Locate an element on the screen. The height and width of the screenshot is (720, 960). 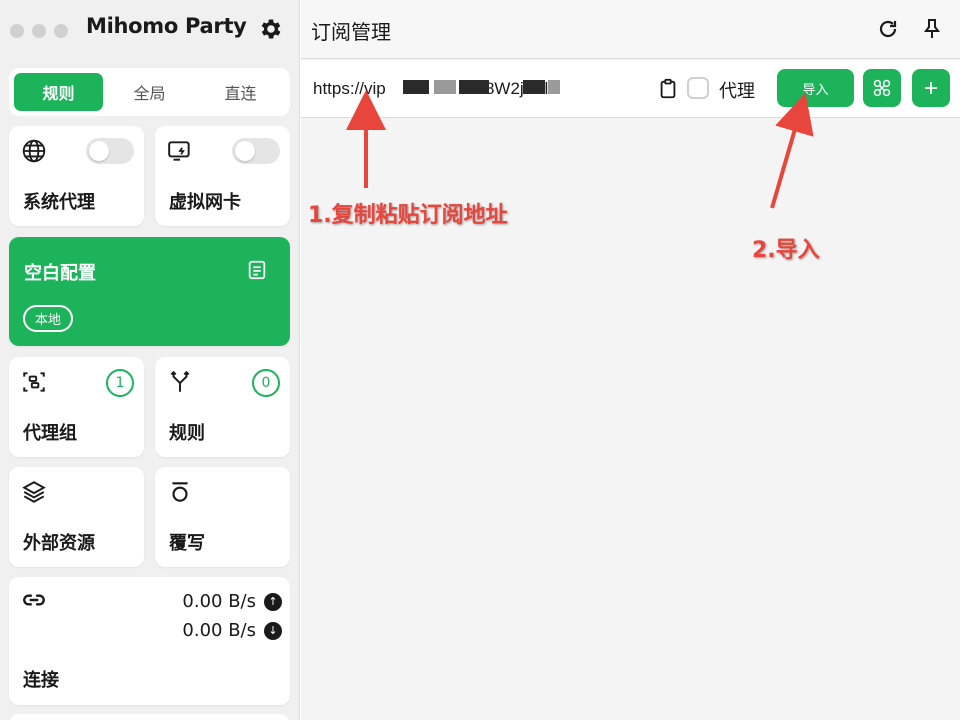
upload-rate-value: 0.00 B/s is located at coordinates (219, 601).